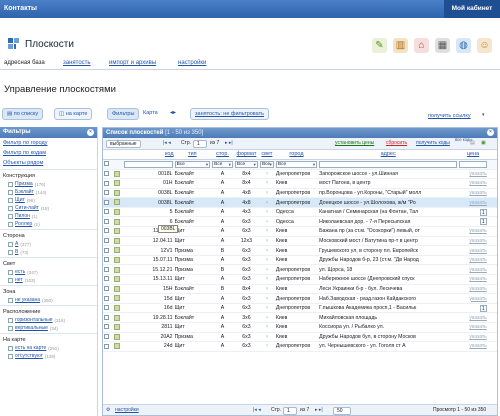 The height and width of the screenshot is (416, 500). I want to click on on-map-button: ◫ на карте, so click(73, 114).